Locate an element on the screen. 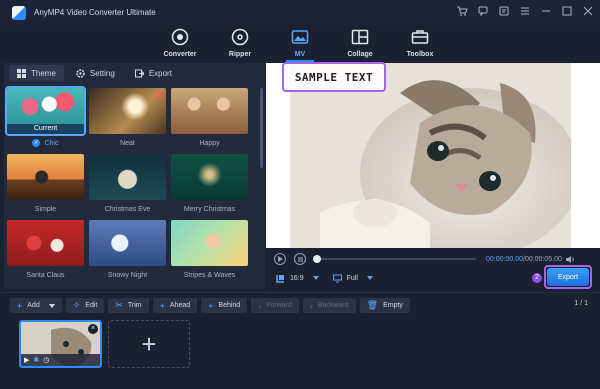 This screenshot has width=600, height=389. timeline-clip: × ▶ ✱ ◷ is located at coordinates (60, 344).